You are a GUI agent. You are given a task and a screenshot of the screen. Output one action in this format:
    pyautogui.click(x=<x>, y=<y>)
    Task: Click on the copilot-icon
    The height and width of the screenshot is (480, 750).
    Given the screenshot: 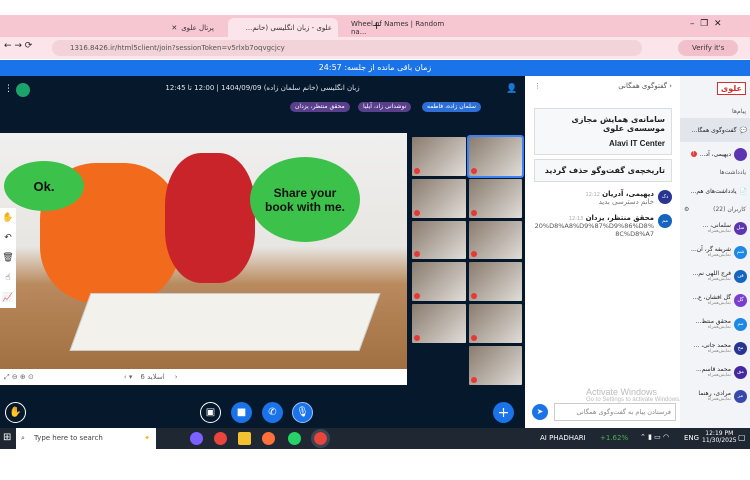 What is the action you would take?
    pyautogui.click(x=196, y=438)
    